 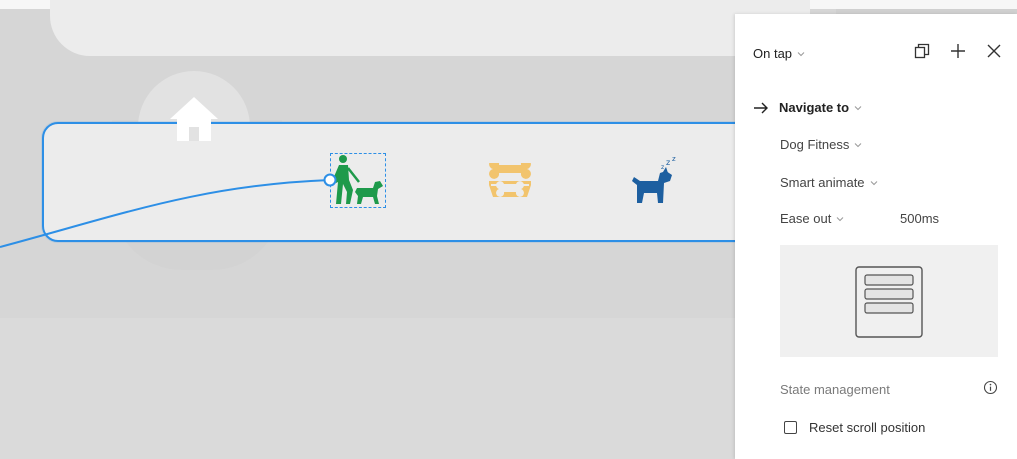 I want to click on animation-preview, so click(x=889, y=301).